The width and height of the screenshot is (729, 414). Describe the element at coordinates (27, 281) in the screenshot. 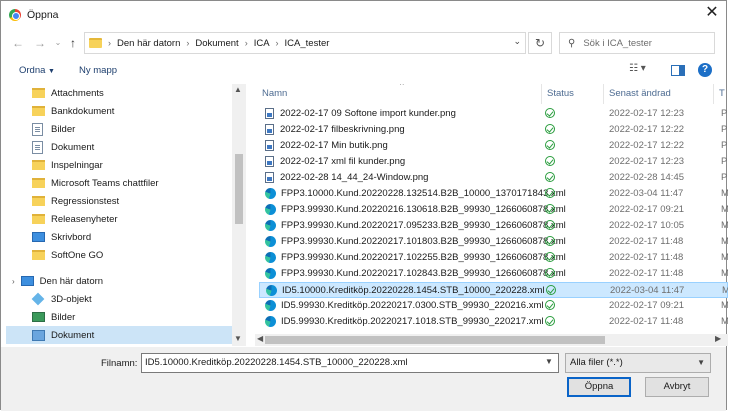

I see `computer-icon` at that location.